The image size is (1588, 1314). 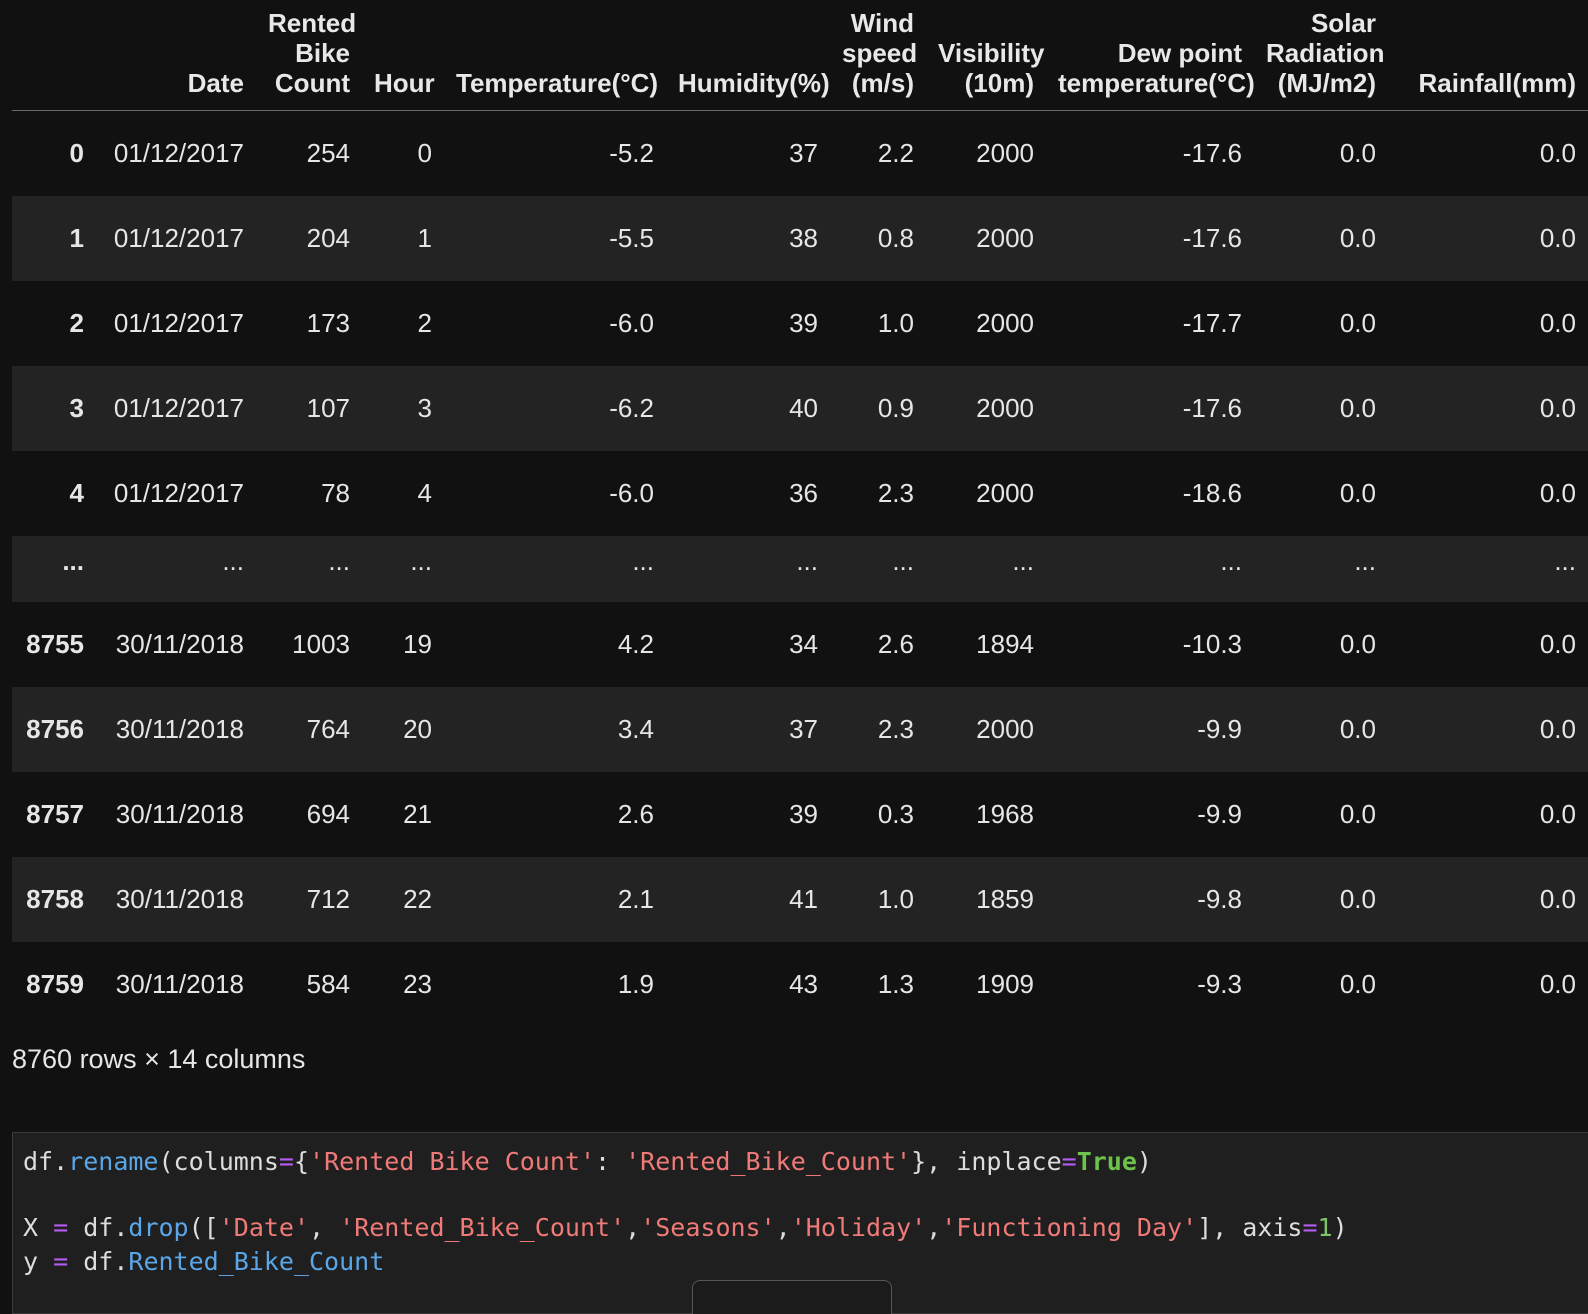 What do you see at coordinates (792, 1297) in the screenshot?
I see `scroll-handle` at bounding box center [792, 1297].